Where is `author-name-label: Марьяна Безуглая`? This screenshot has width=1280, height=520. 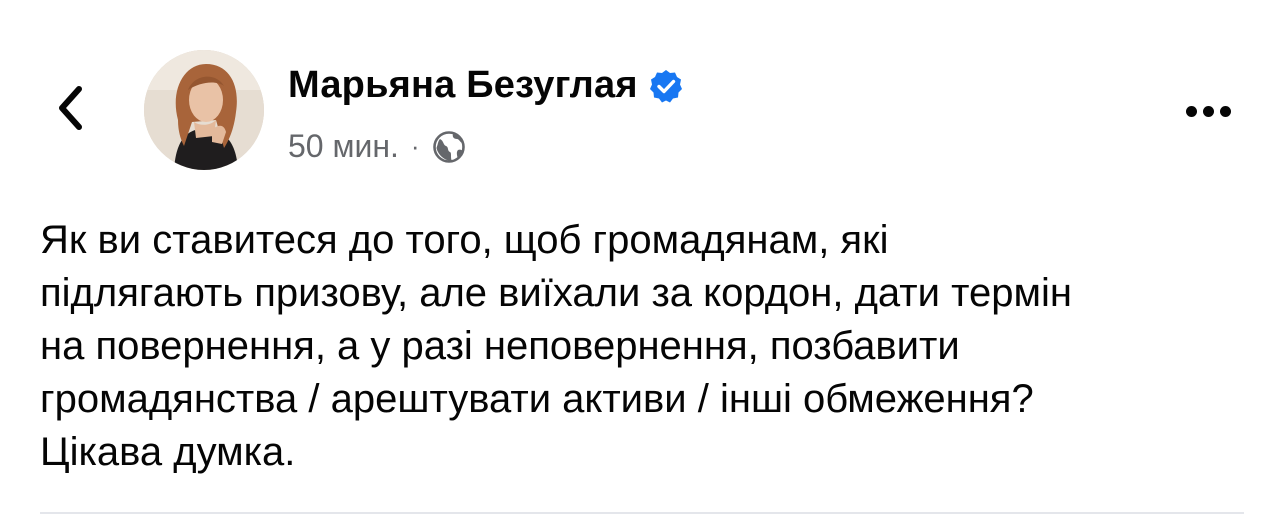 author-name-label: Марьяна Безуглая is located at coordinates (463, 85).